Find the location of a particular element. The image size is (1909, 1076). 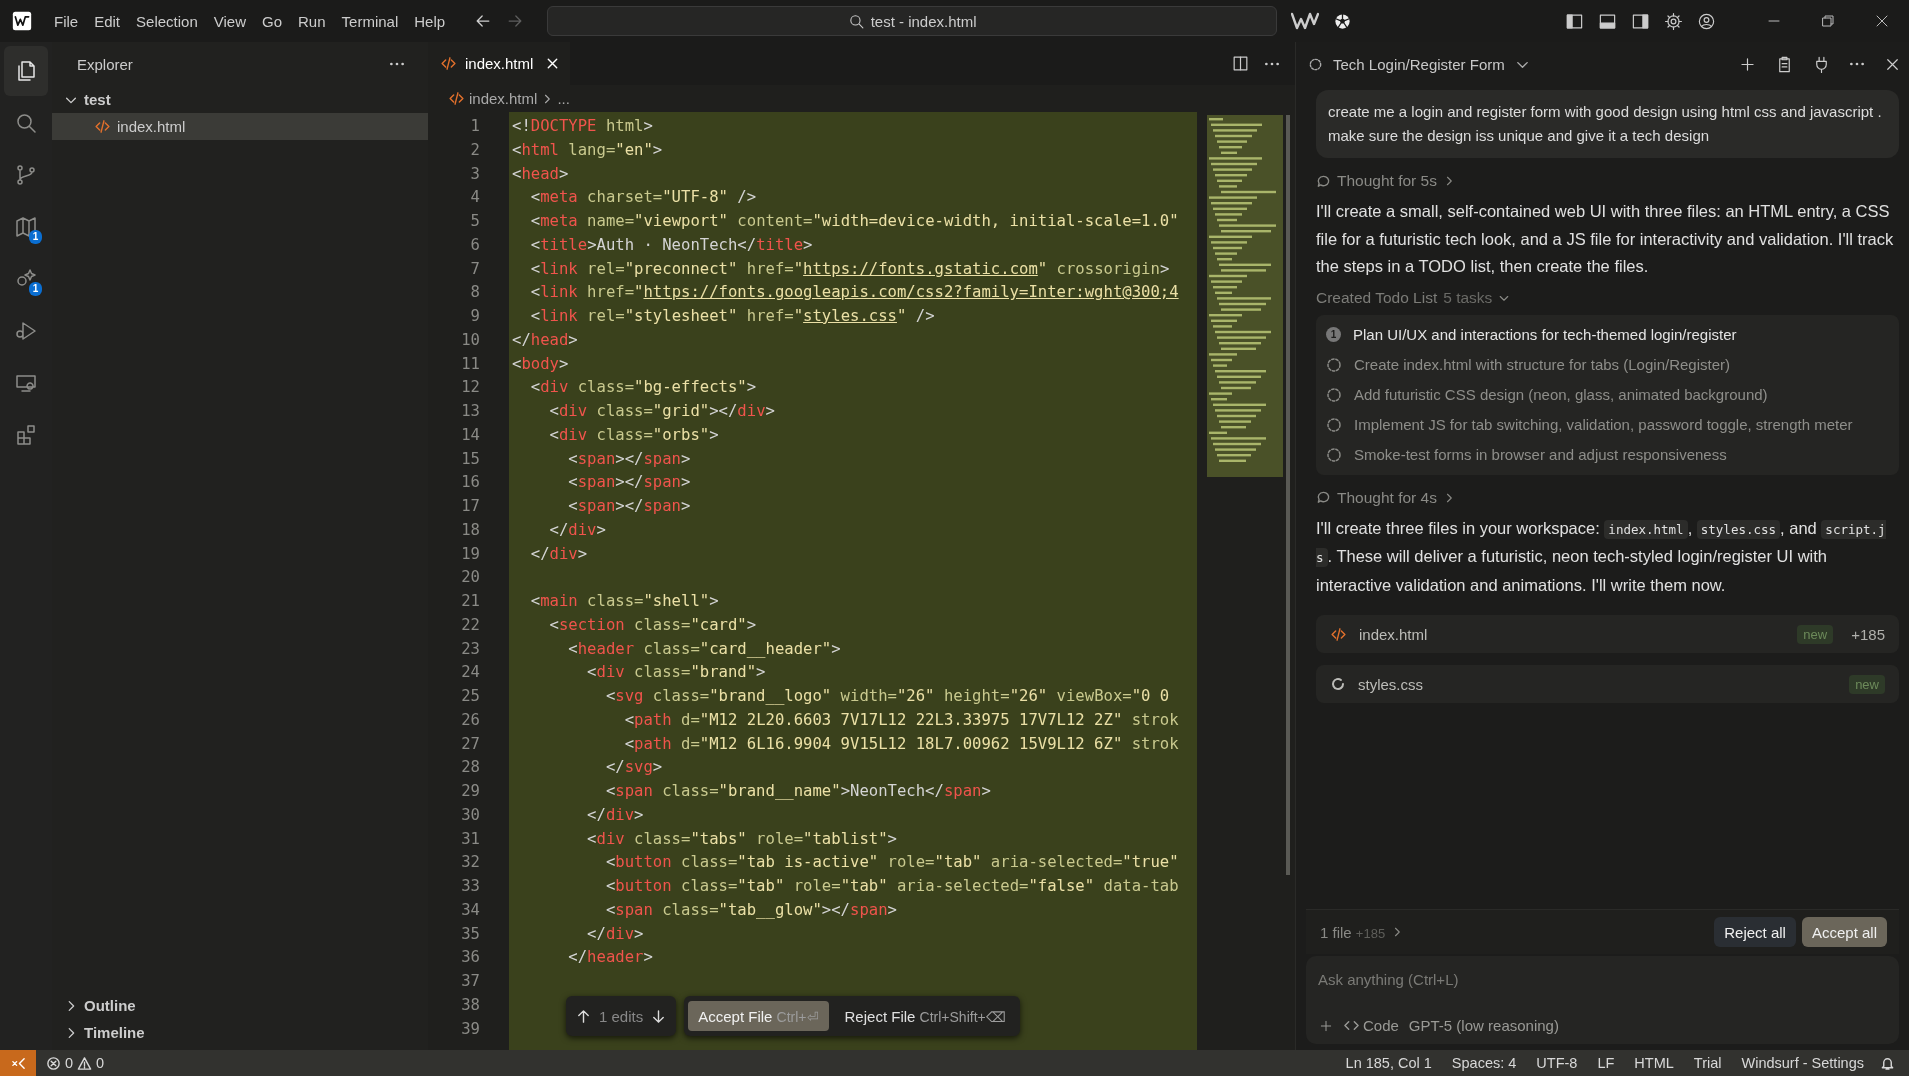

menu-item: Help is located at coordinates (430, 21).